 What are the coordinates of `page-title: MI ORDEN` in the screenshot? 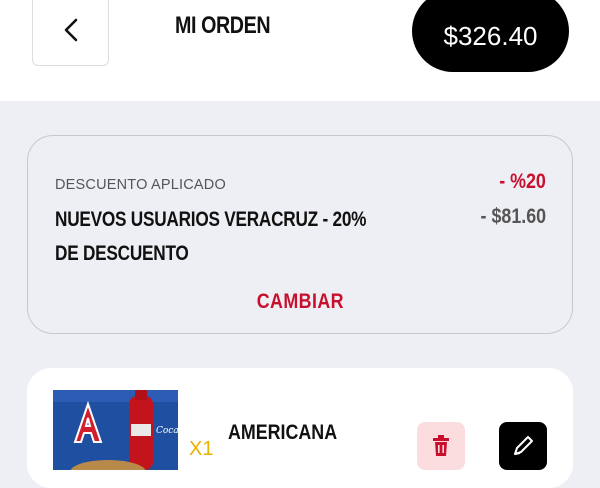 It's located at (223, 25).